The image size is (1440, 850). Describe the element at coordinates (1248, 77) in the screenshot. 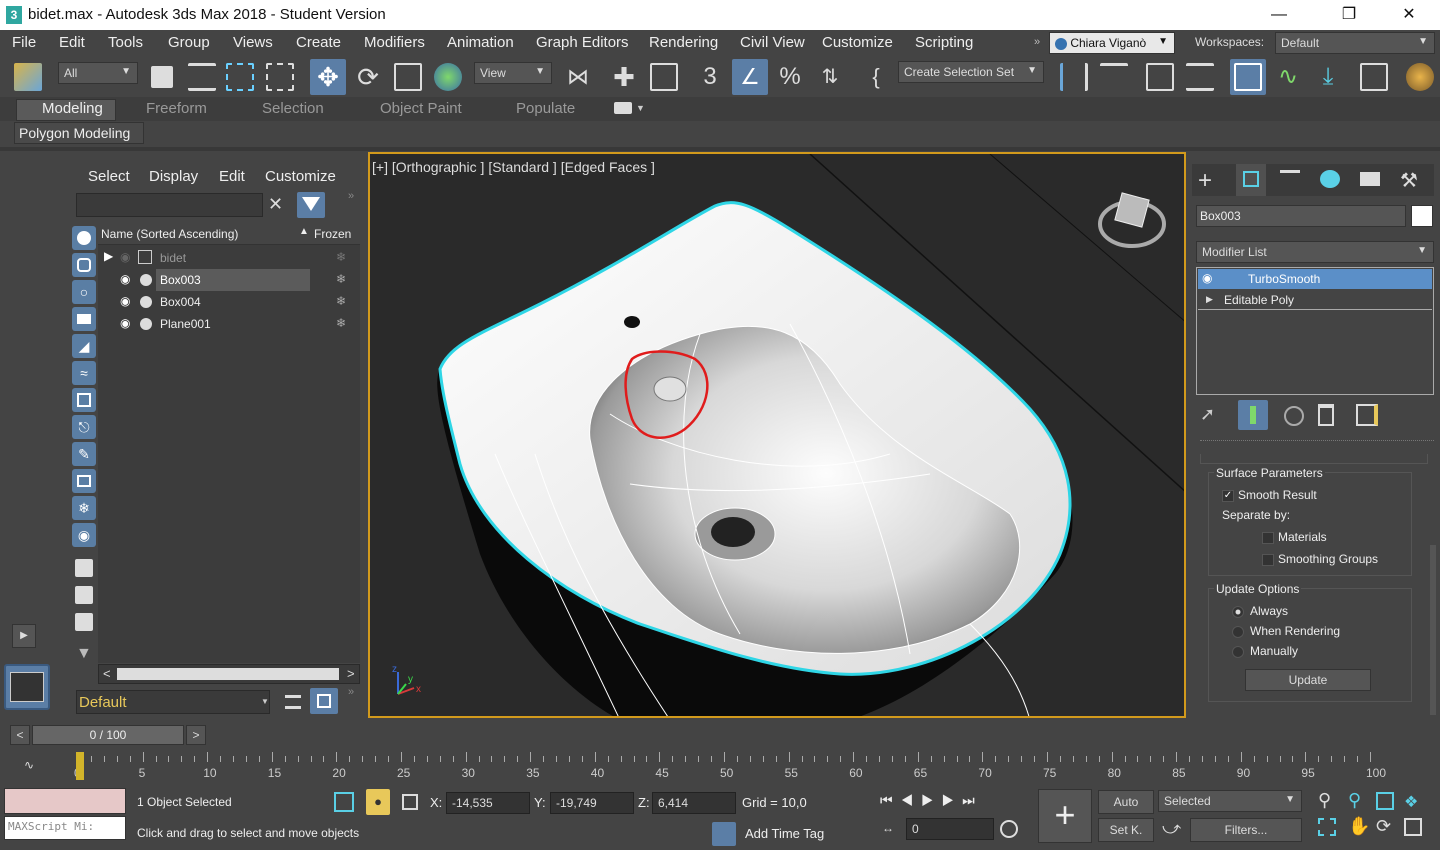

I see `ribbon-toggle-button` at that location.